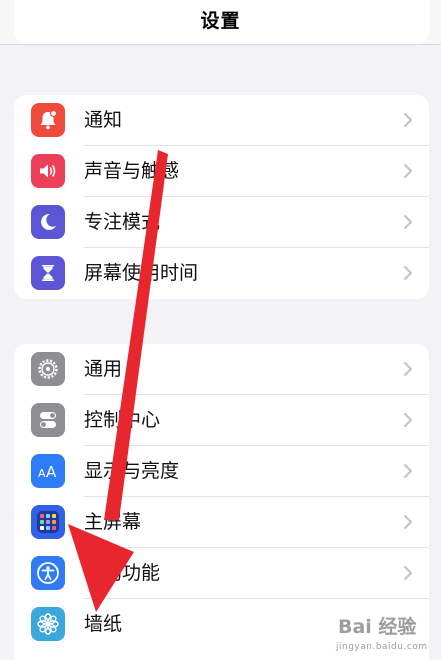  I want to click on bell-badge-icon, so click(48, 120).